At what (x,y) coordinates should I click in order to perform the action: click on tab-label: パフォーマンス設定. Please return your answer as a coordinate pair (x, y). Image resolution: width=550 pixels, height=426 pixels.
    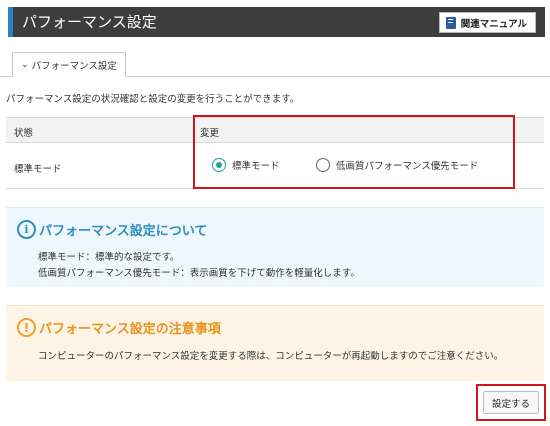
    Looking at the image, I should click on (74, 66).